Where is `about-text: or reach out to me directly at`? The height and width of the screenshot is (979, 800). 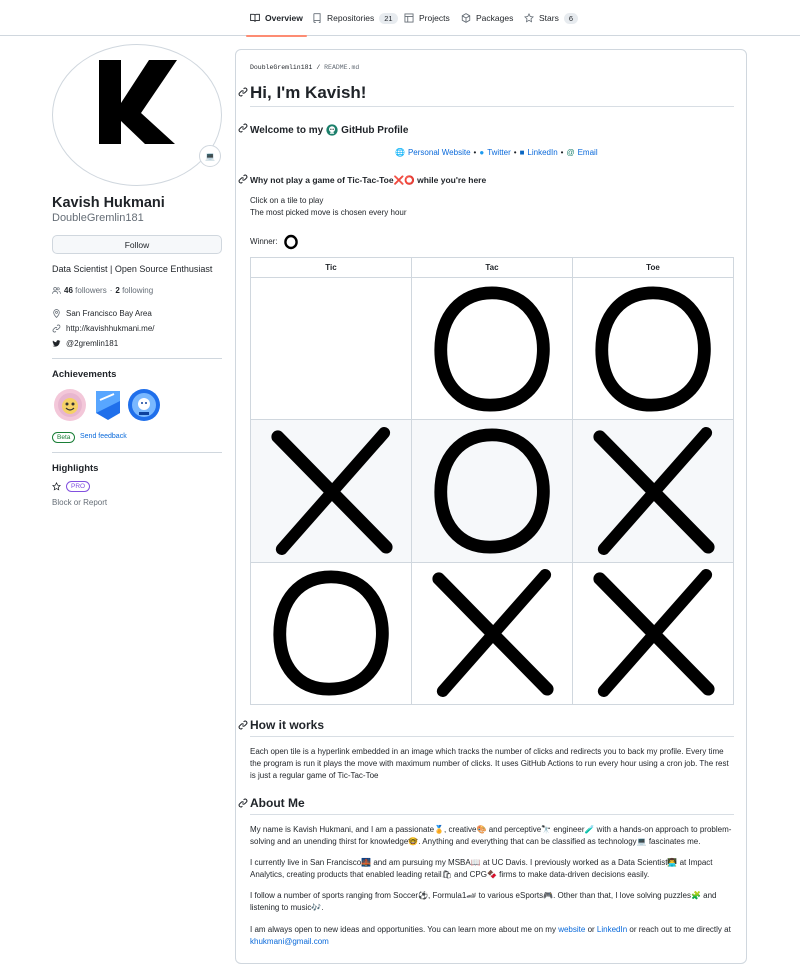 about-text: or reach out to me directly at is located at coordinates (680, 929).